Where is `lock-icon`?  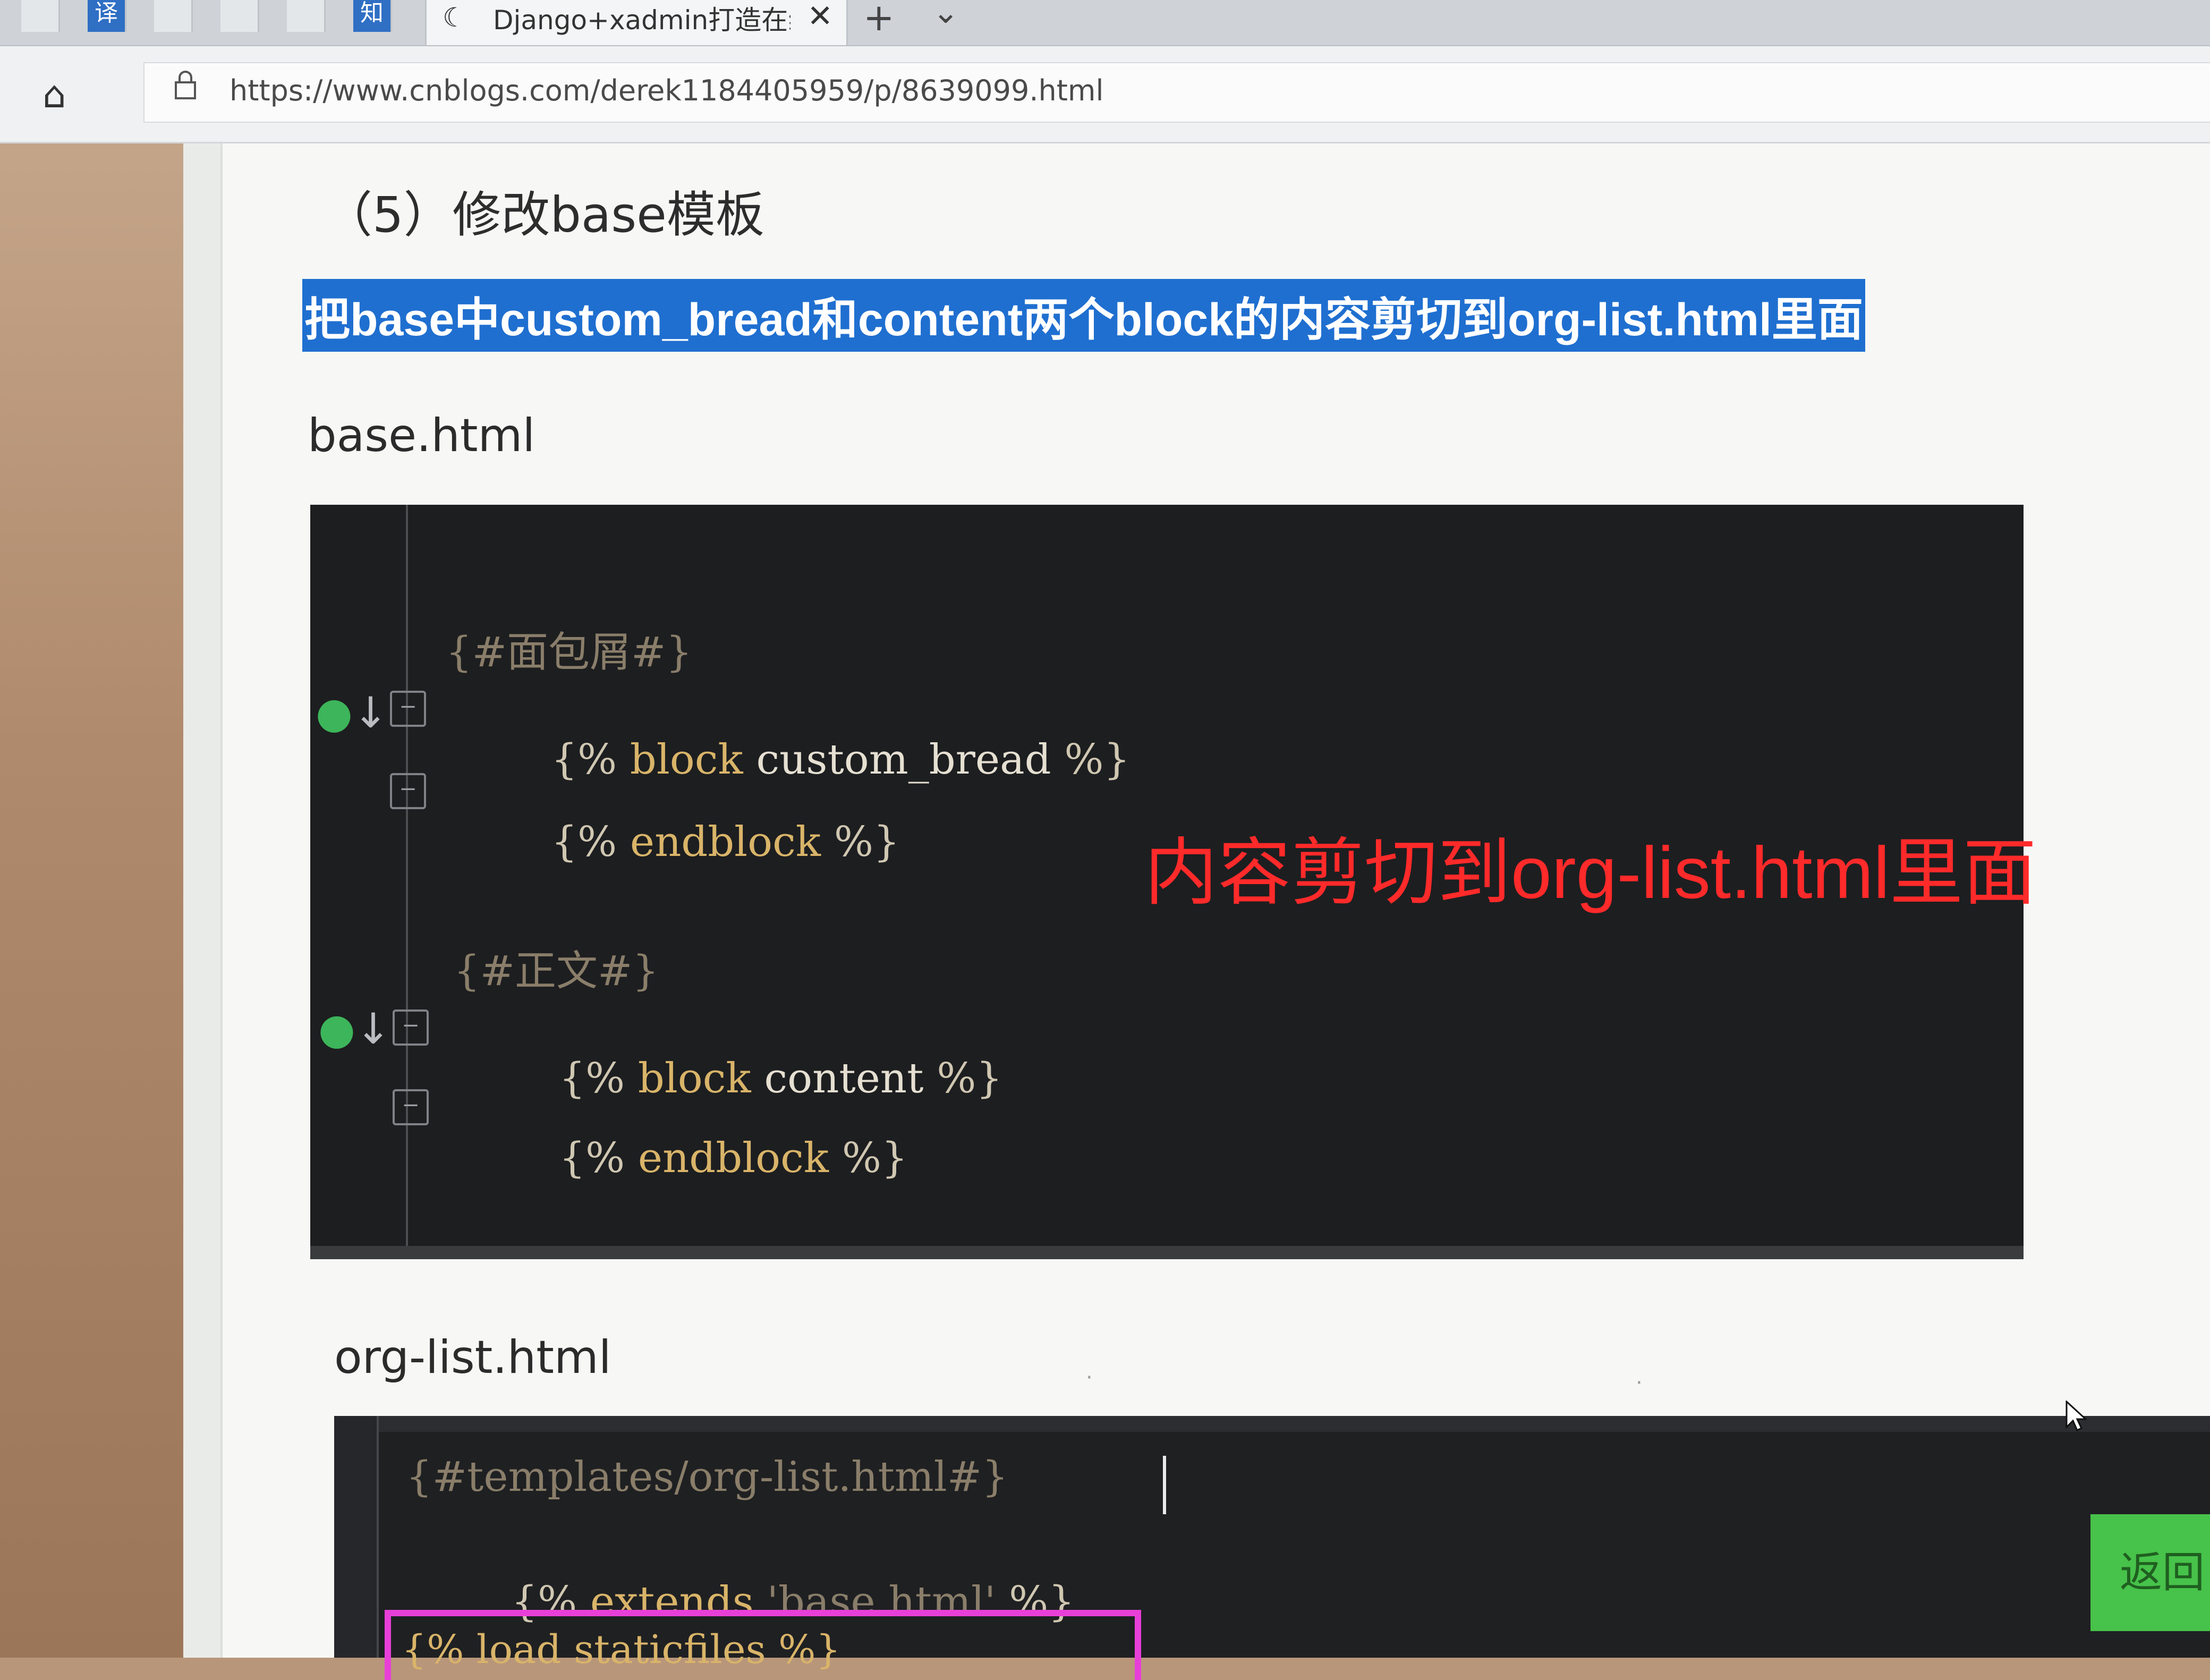
lock-icon is located at coordinates (185, 89).